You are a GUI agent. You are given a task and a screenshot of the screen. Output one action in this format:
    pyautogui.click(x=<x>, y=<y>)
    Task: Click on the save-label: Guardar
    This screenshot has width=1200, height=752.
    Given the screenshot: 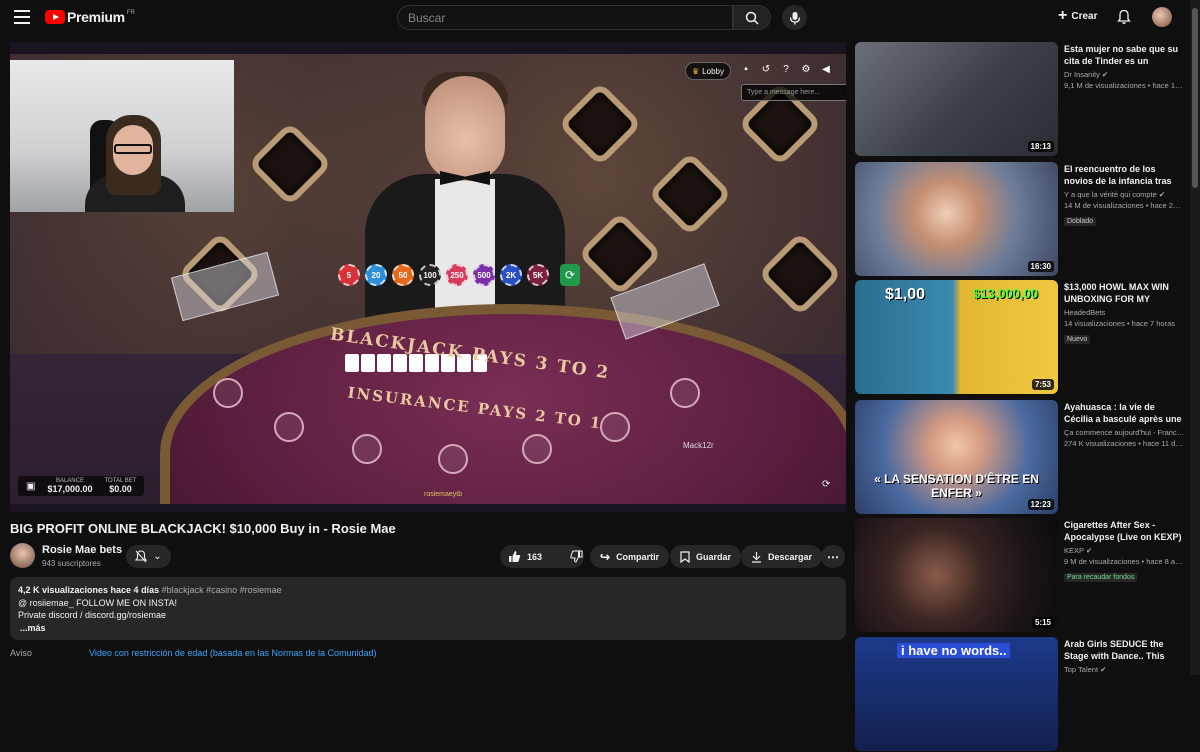 What is the action you would take?
    pyautogui.click(x=714, y=556)
    